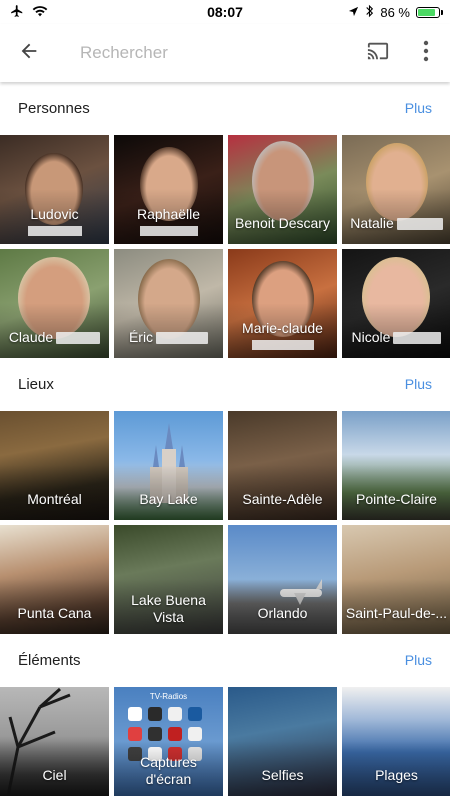  What do you see at coordinates (225, 384) in the screenshot?
I see `places-section-header: Lieux Plus` at bounding box center [225, 384].